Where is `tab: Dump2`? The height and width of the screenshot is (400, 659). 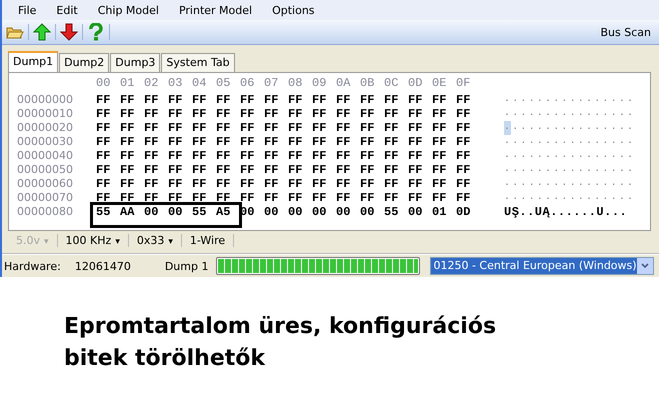
tab: Dump2 is located at coordinates (84, 62).